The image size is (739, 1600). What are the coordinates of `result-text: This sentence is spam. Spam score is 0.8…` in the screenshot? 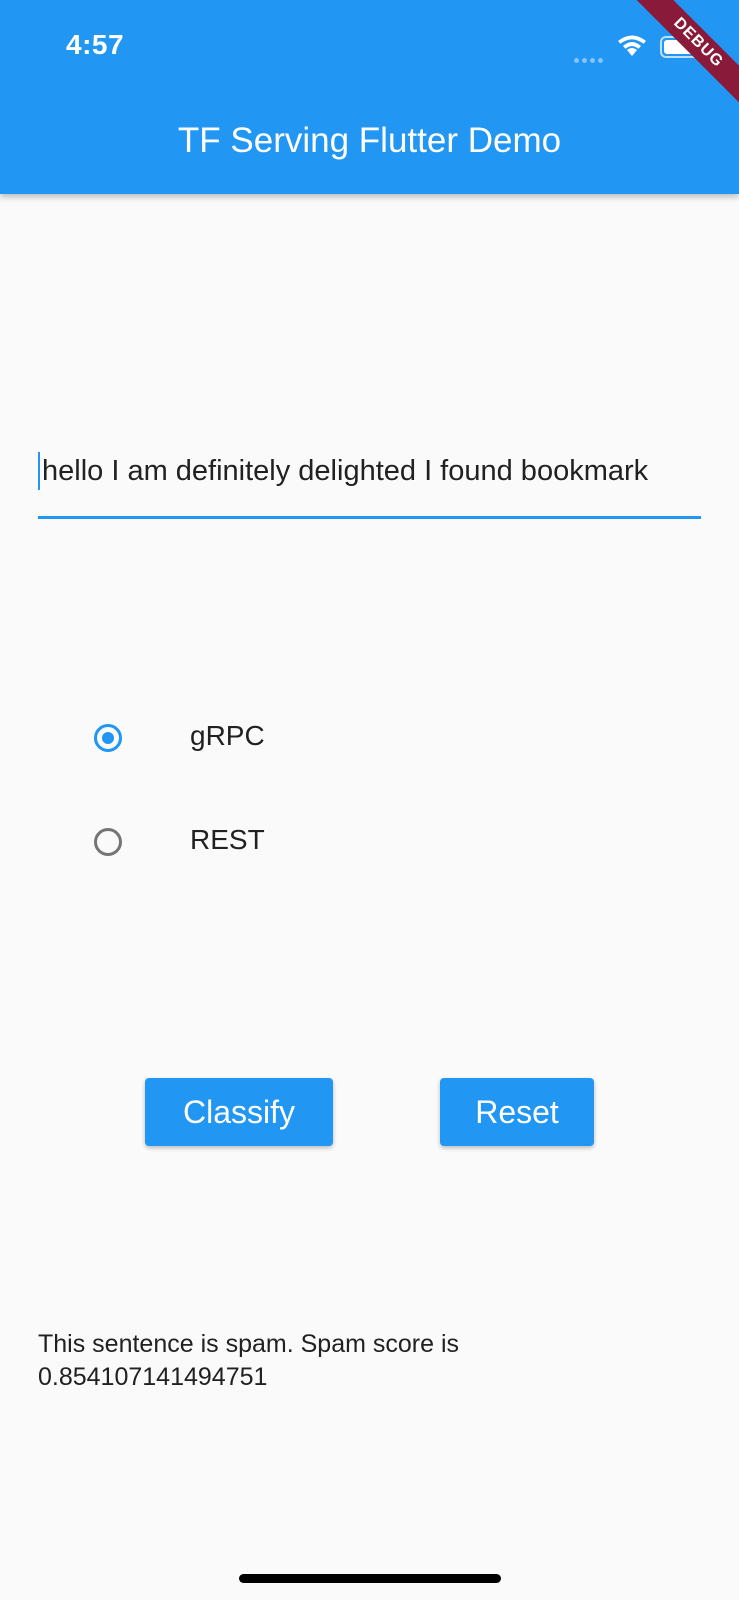 It's located at (248, 1360).